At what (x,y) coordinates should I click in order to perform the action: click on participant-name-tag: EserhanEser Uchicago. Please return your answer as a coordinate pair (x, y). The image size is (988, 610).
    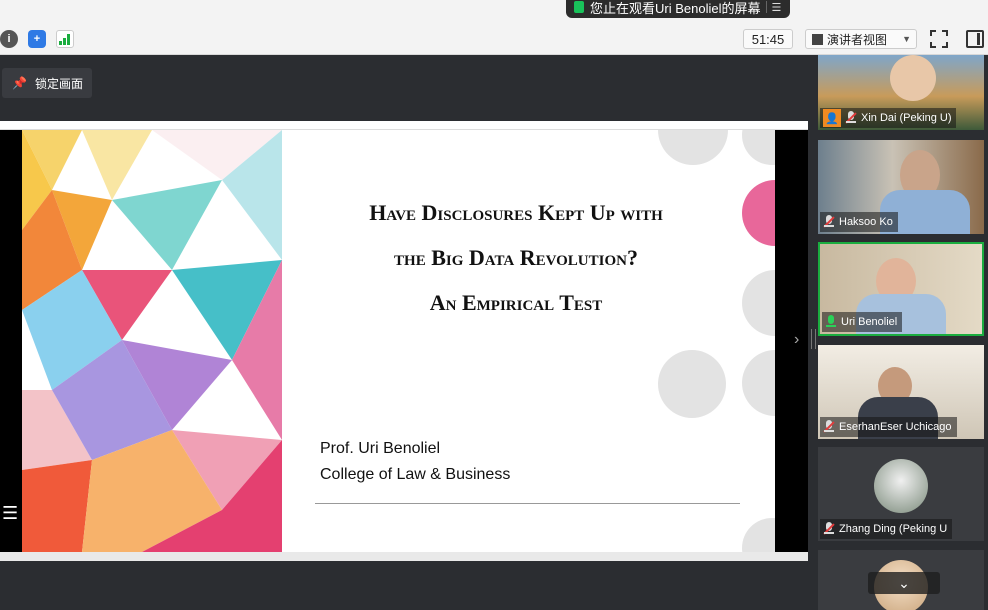
    Looking at the image, I should click on (888, 427).